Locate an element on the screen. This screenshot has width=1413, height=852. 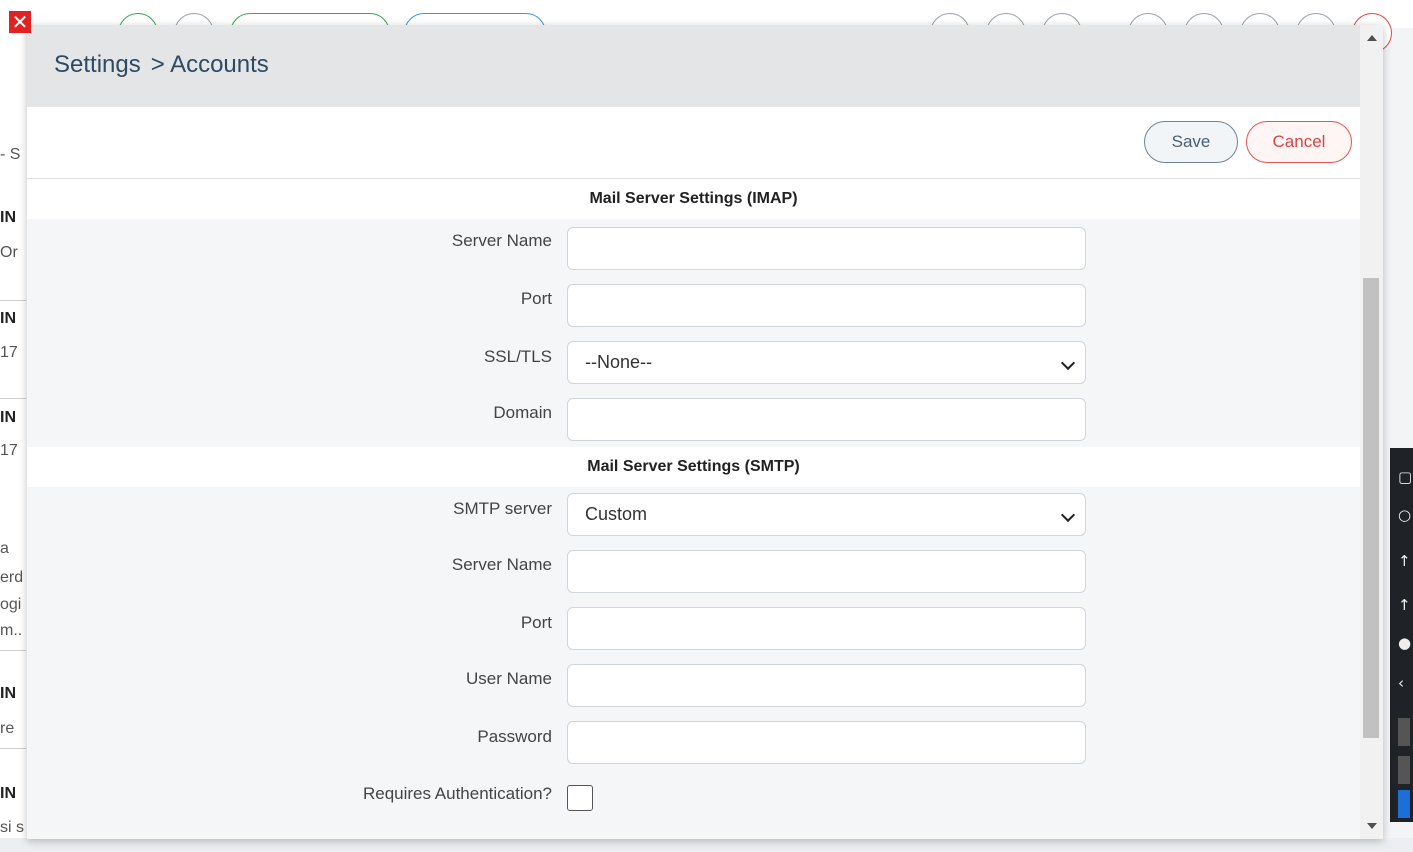
smtp-port-input is located at coordinates (826, 628).